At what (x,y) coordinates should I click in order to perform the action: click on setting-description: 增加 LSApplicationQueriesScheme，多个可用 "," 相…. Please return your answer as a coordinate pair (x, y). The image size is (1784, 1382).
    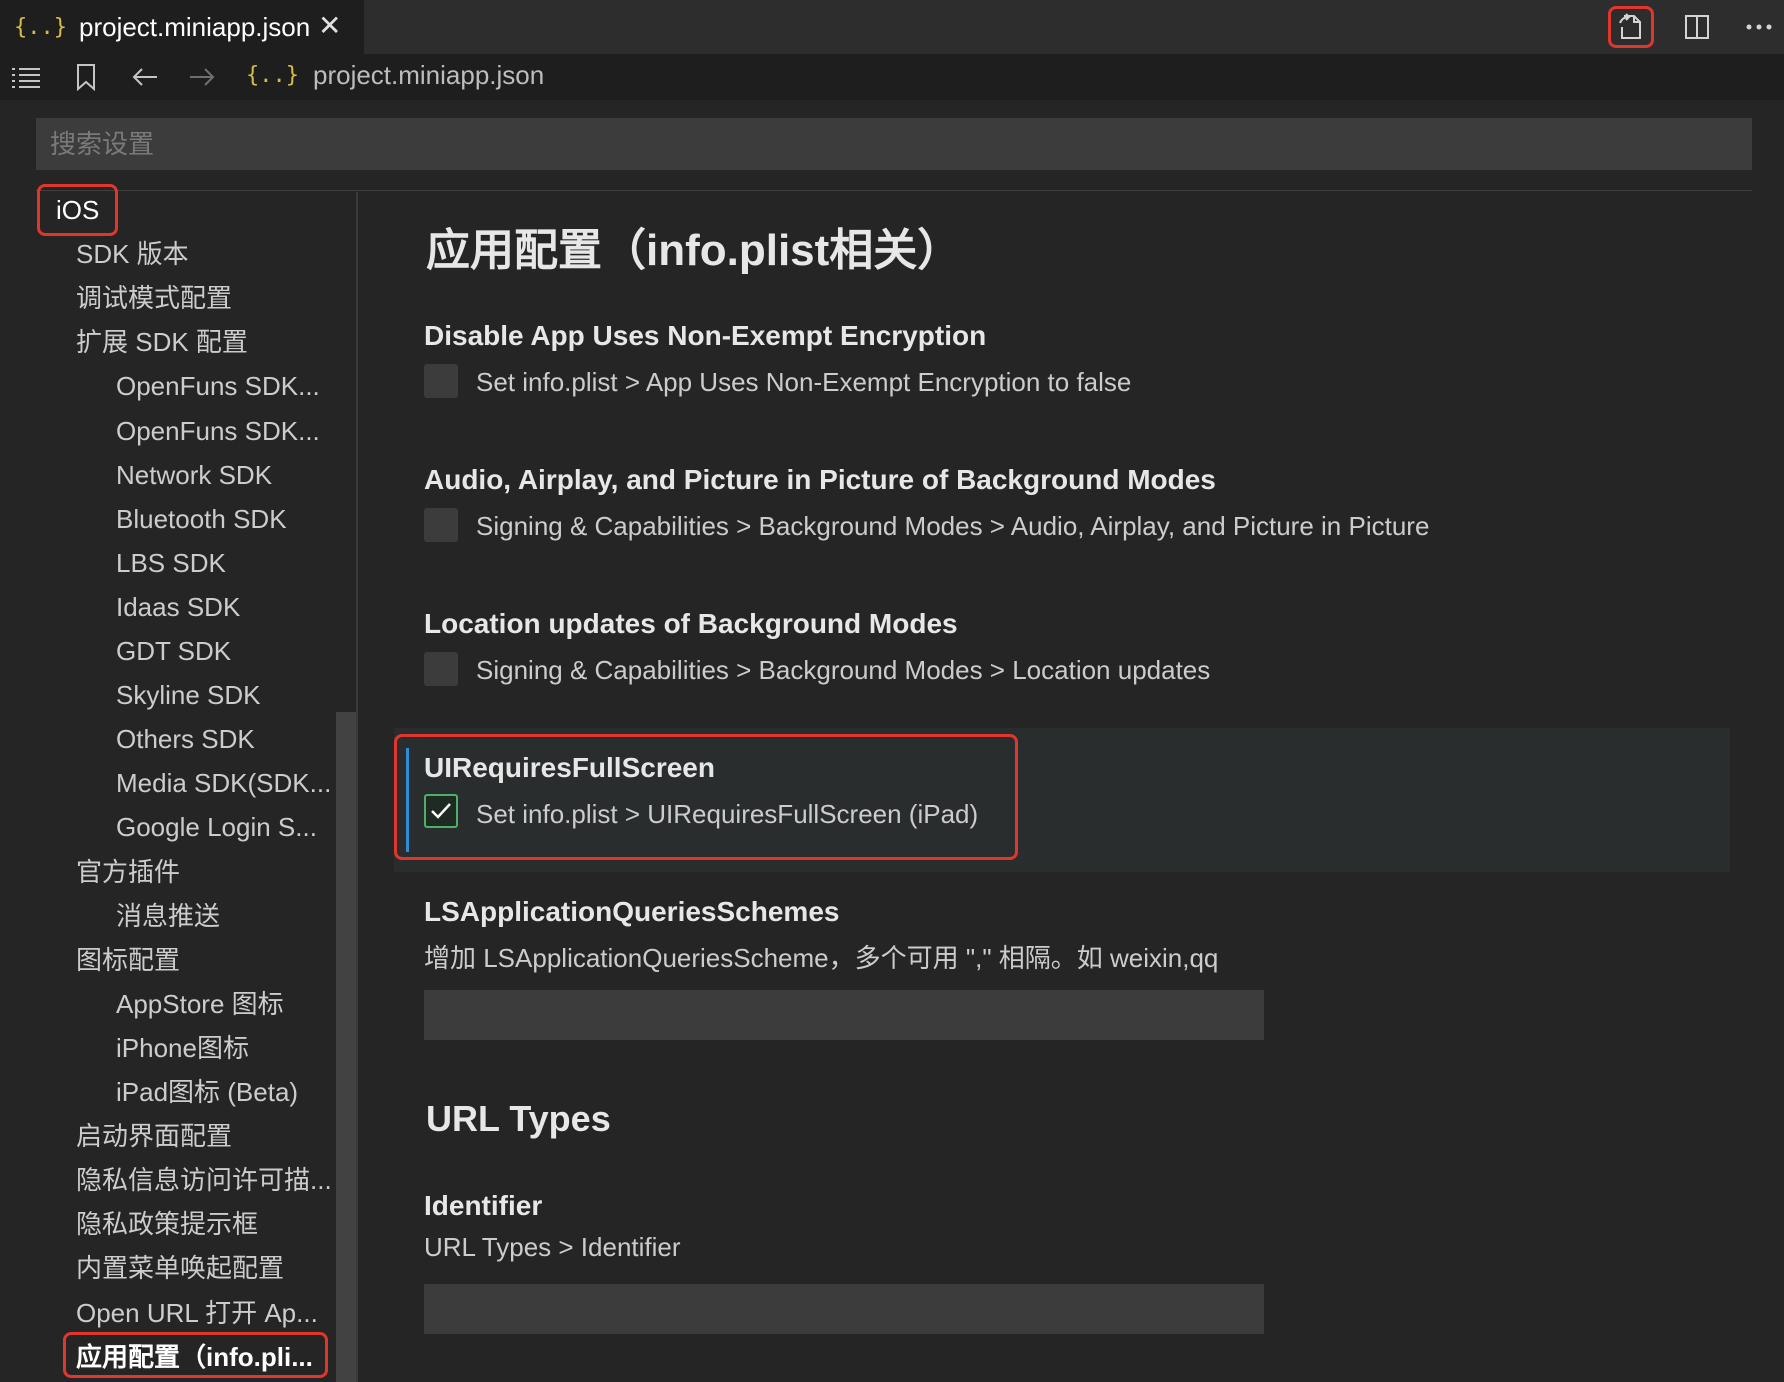
    Looking at the image, I should click on (821, 958).